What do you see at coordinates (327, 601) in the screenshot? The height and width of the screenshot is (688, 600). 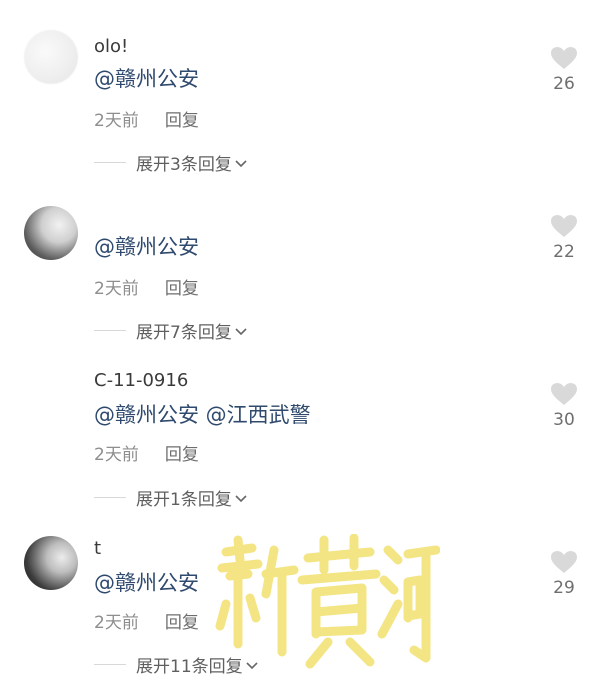 I see `watermark-logo` at bounding box center [327, 601].